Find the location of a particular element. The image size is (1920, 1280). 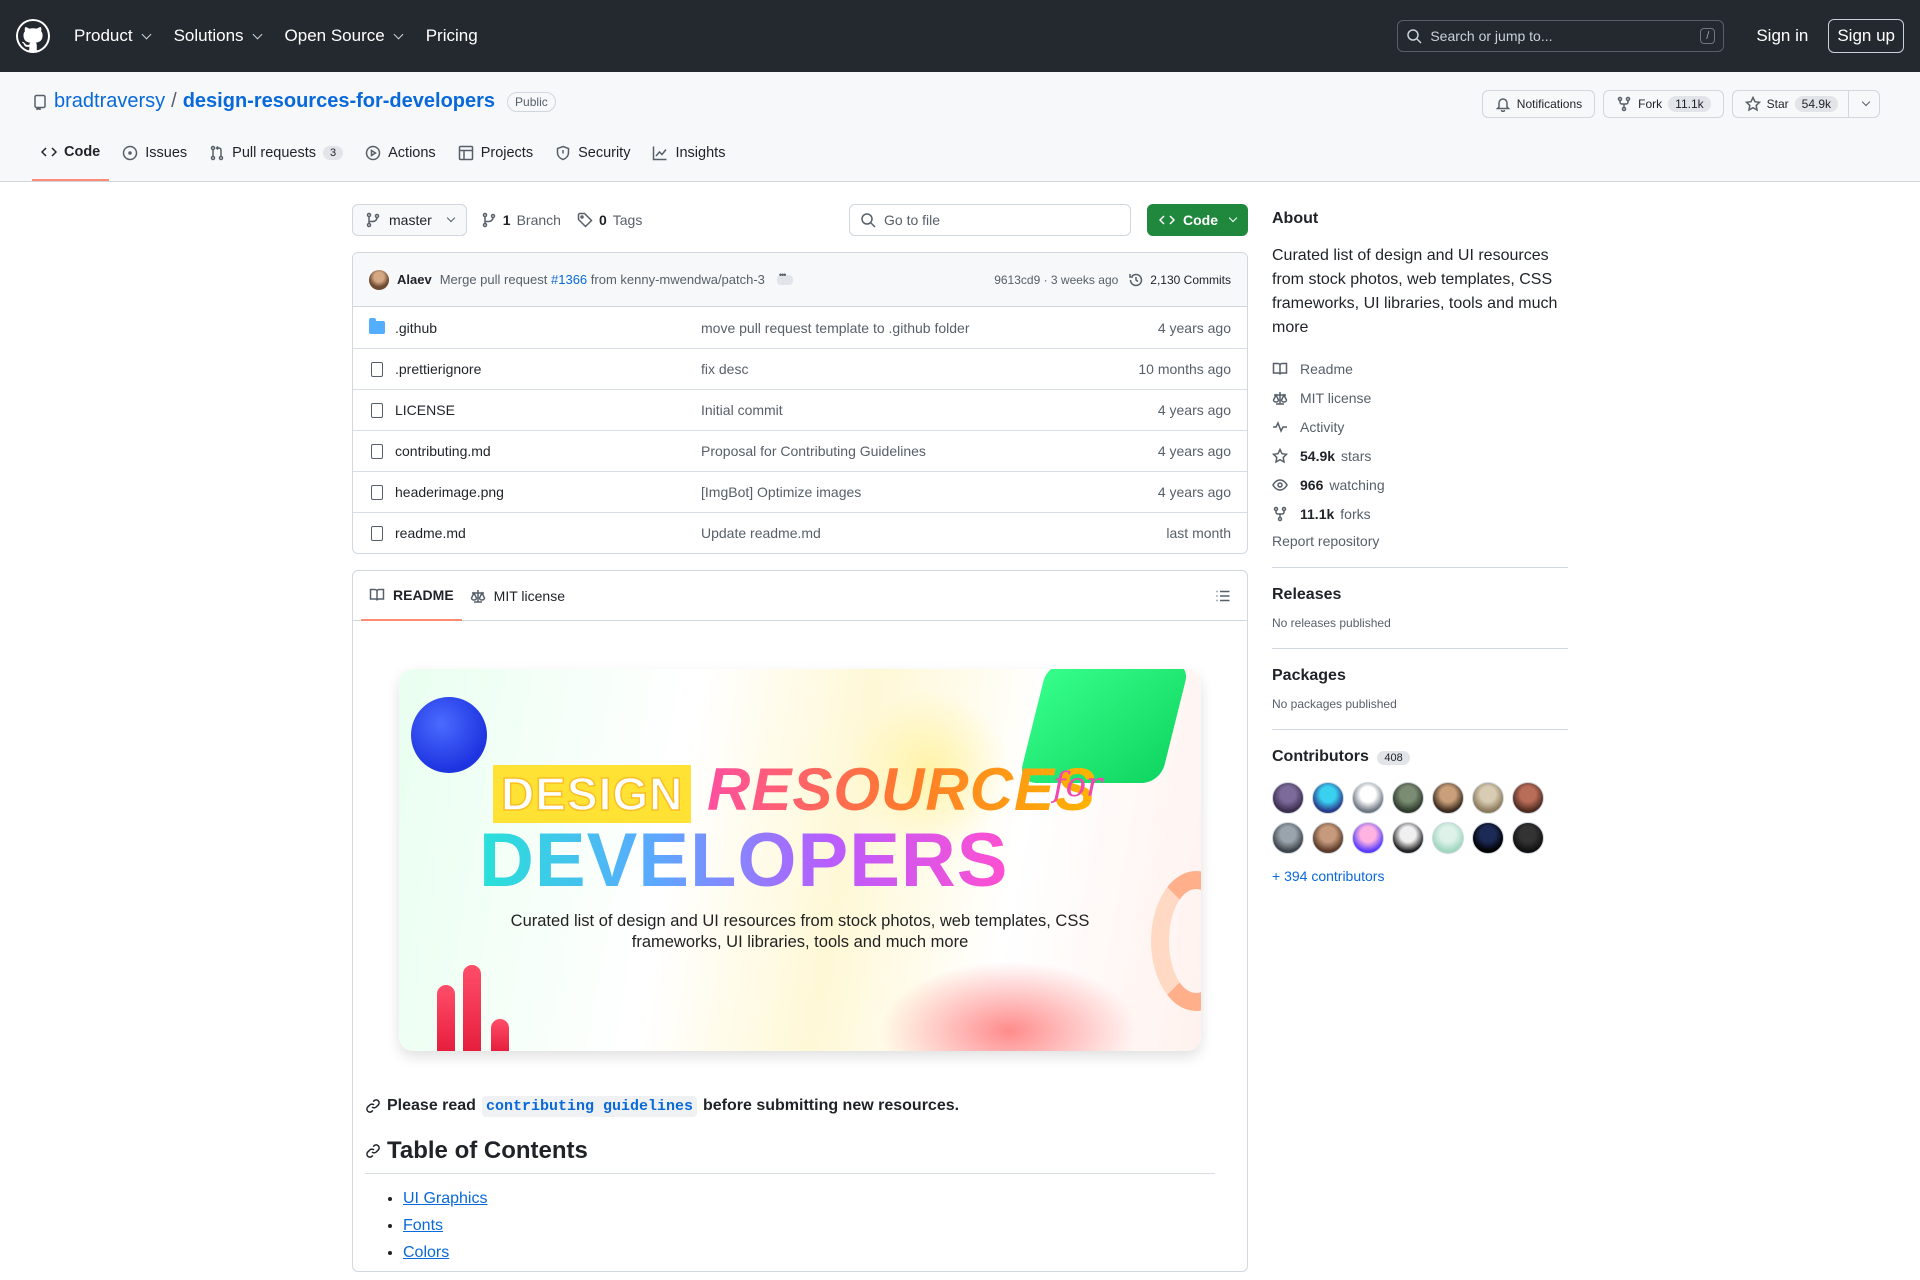

commits-link: 2,130 Commits is located at coordinates (1179, 280).